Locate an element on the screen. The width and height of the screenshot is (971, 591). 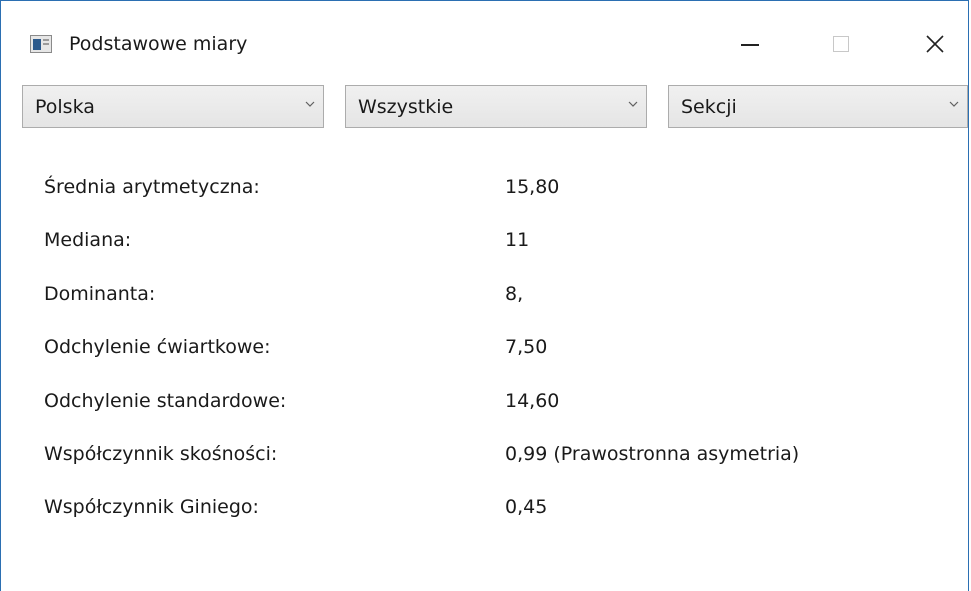
stat-value: 8, is located at coordinates (514, 294).